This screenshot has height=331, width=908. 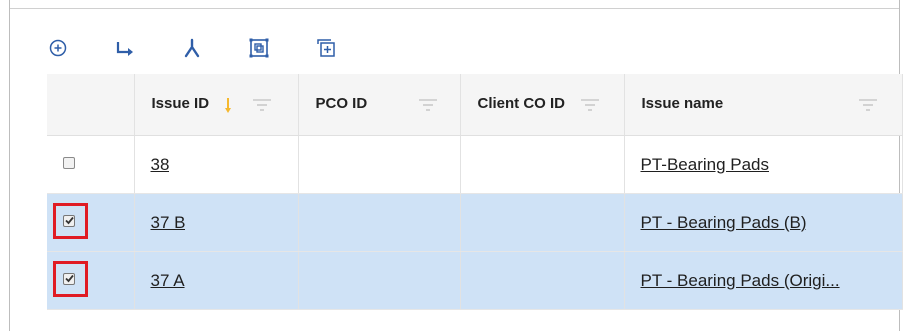 I want to click on column-label: Client CO ID, so click(x=521, y=103).